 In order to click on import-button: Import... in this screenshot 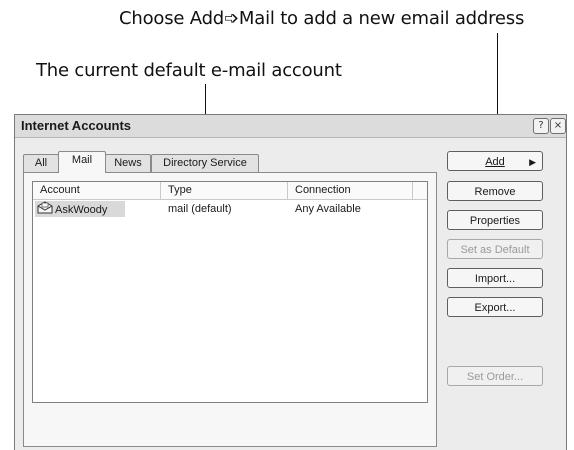, I will do `click(495, 278)`.